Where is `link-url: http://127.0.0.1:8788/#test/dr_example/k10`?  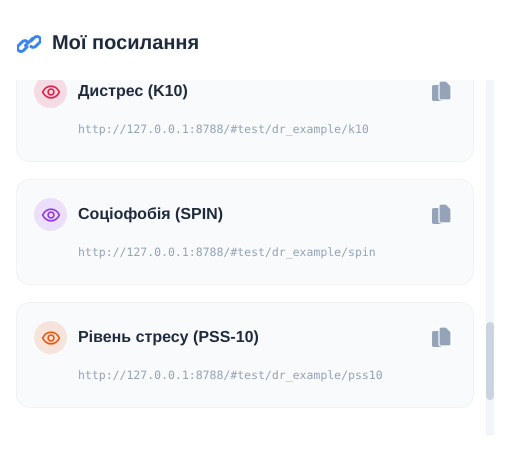 link-url: http://127.0.0.1:8788/#test/dr_example/k10 is located at coordinates (265, 129).